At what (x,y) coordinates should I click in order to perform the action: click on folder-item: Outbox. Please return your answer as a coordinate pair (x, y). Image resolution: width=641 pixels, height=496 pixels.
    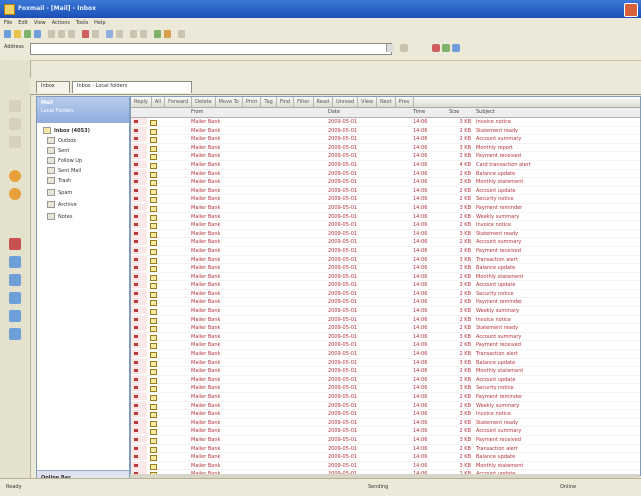
    Looking at the image, I should click on (61, 140).